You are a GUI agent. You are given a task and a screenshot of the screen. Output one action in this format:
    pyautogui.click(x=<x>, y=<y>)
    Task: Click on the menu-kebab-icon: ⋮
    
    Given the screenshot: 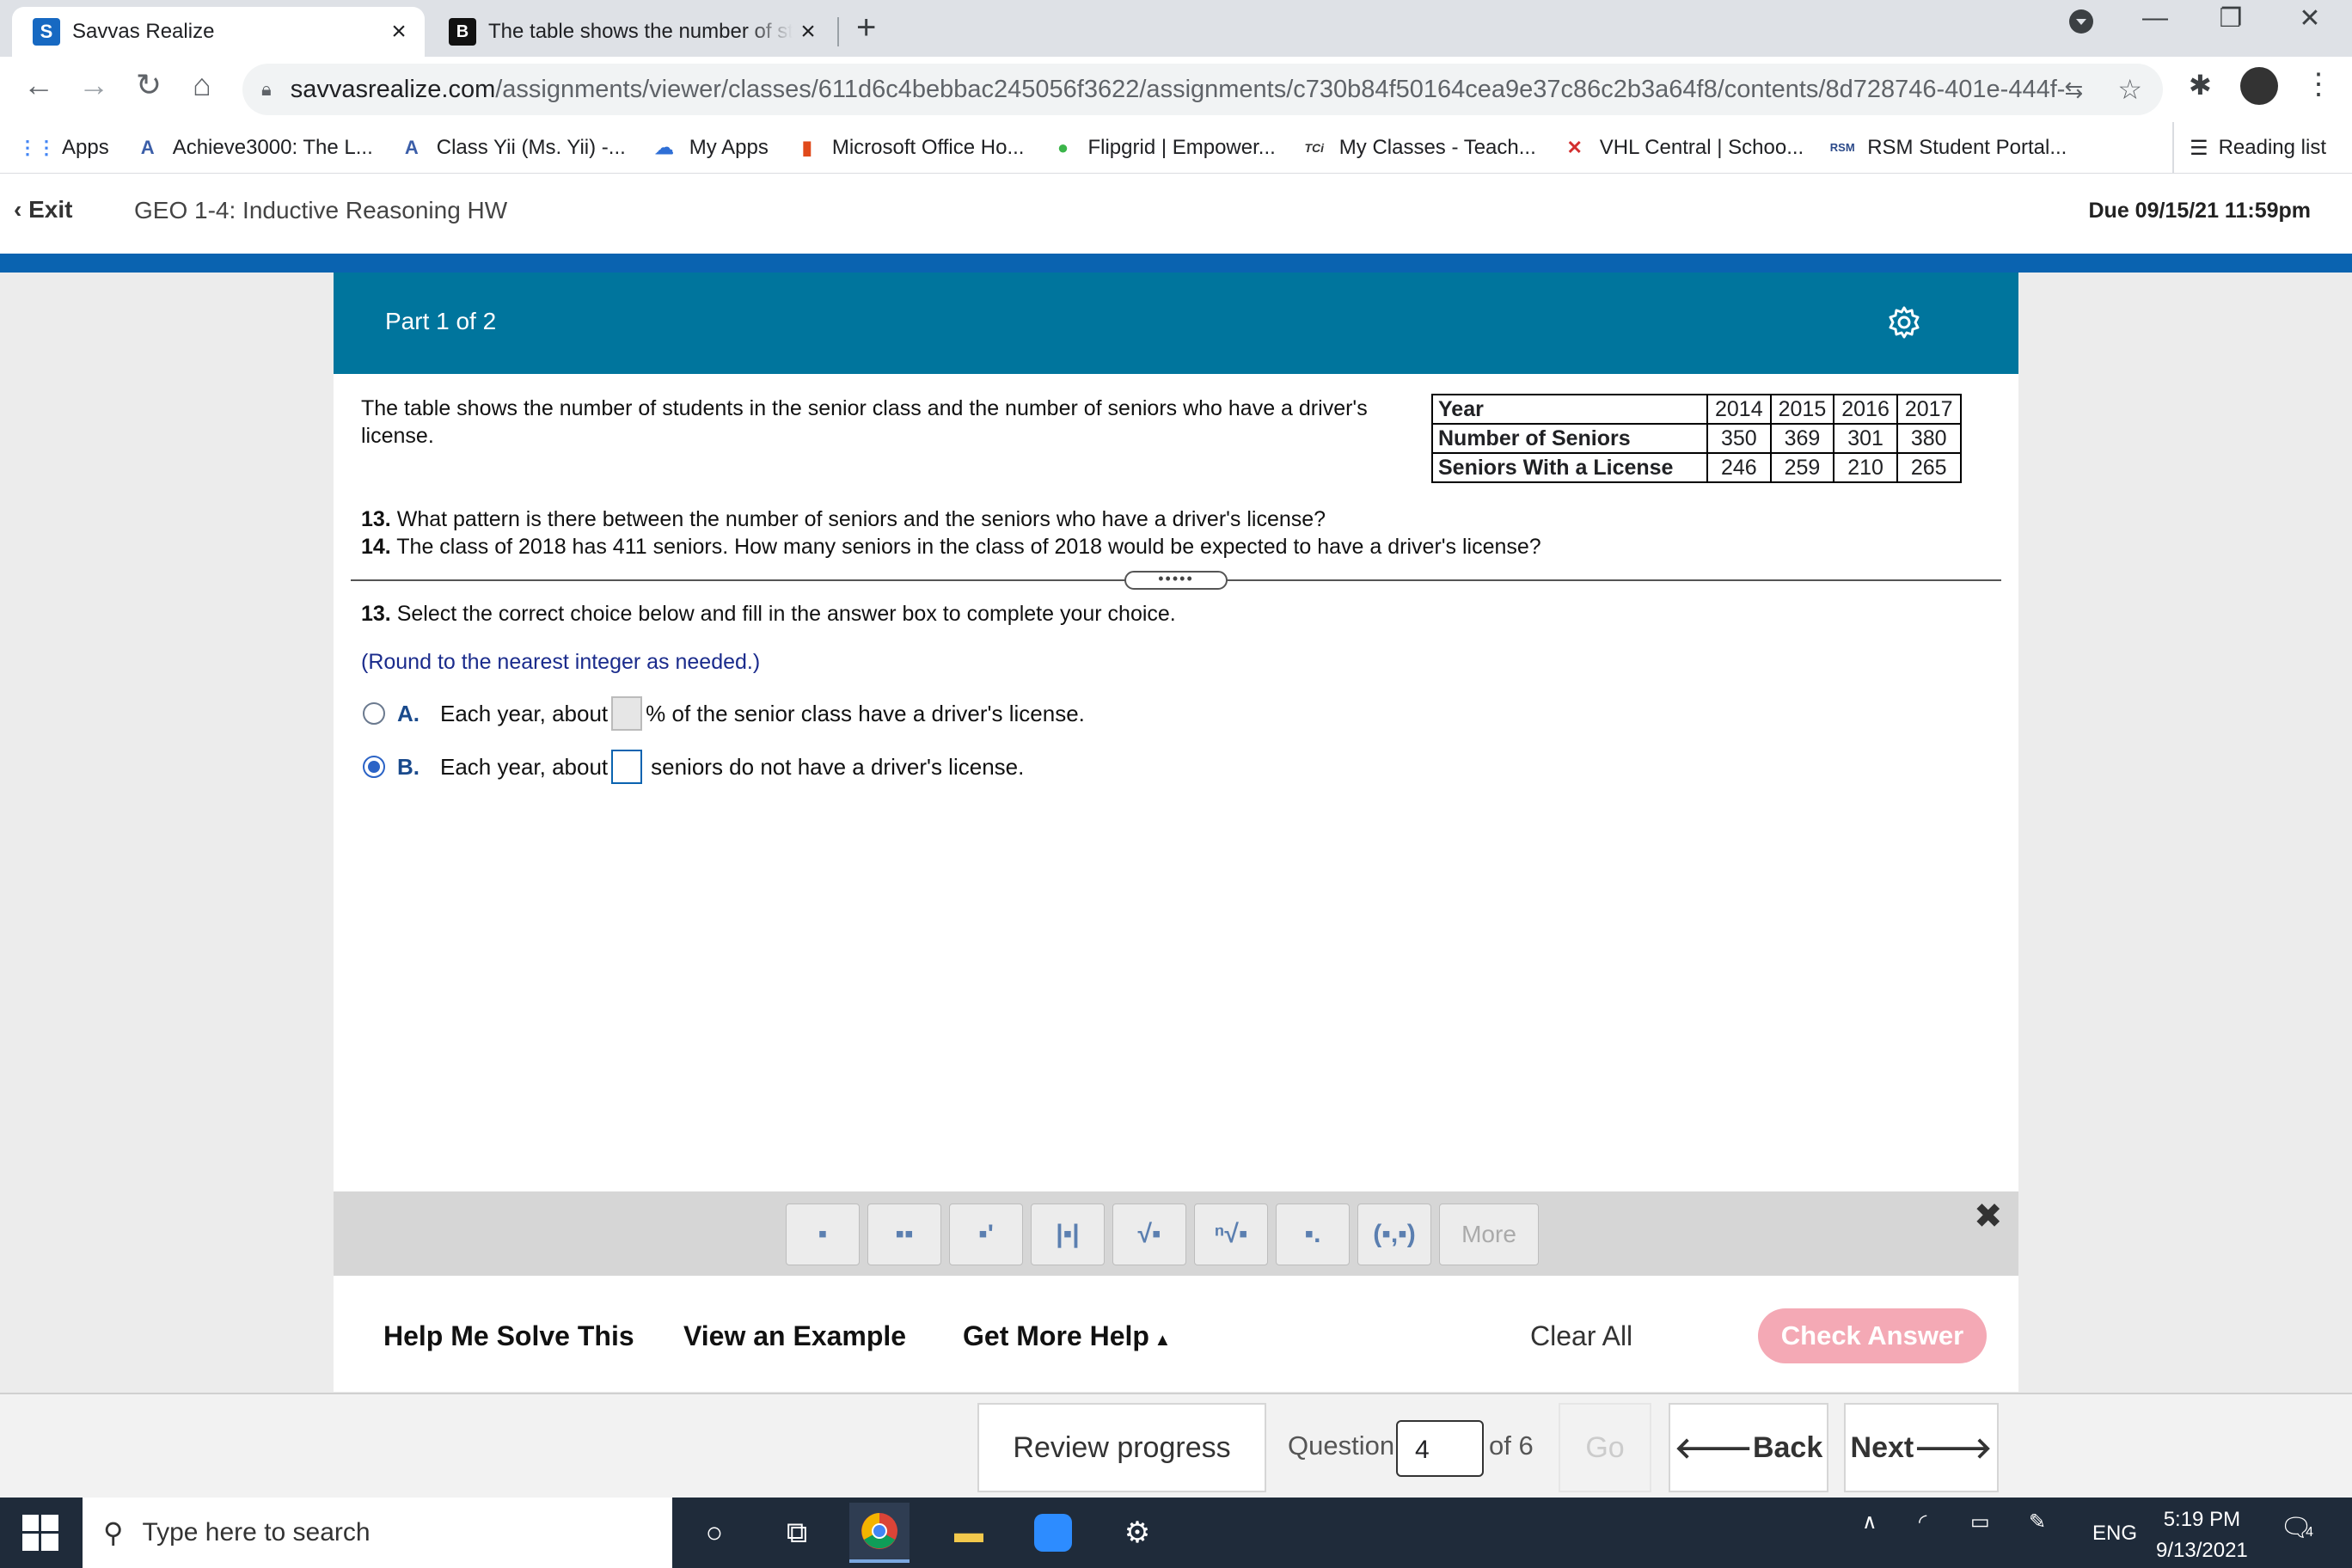 What is the action you would take?
    pyautogui.click(x=2318, y=84)
    